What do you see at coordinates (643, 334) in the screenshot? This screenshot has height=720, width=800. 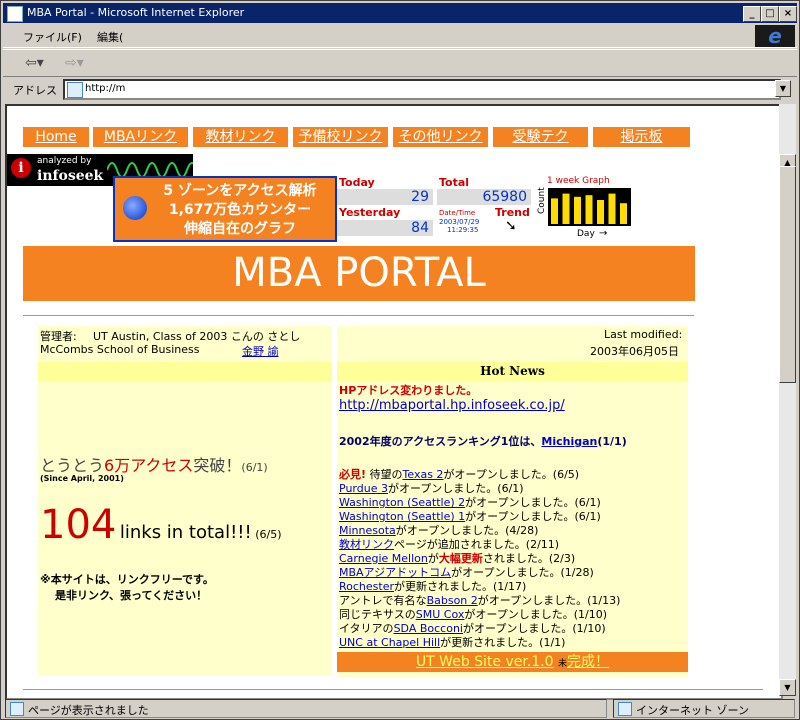 I see `modified-label: Last modified:` at bounding box center [643, 334].